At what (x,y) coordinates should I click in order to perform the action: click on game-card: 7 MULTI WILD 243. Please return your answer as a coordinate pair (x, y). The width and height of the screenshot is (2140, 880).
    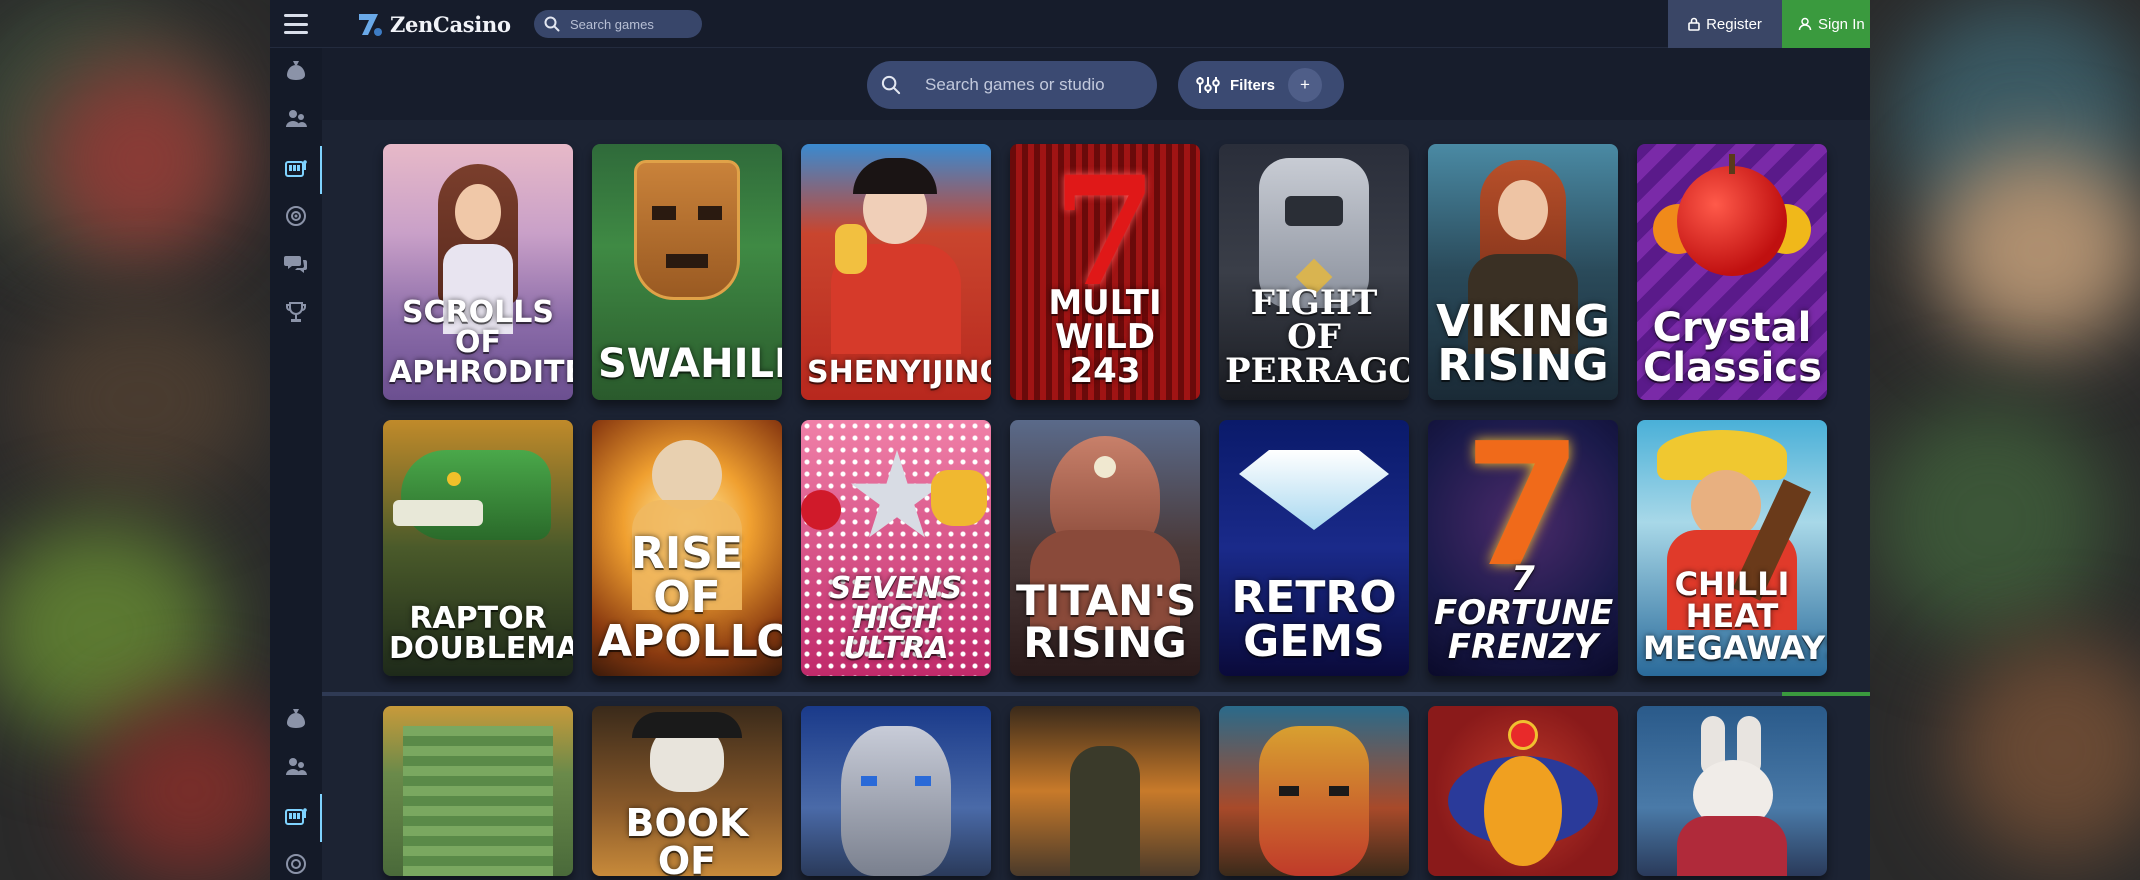
    Looking at the image, I should click on (1105, 272).